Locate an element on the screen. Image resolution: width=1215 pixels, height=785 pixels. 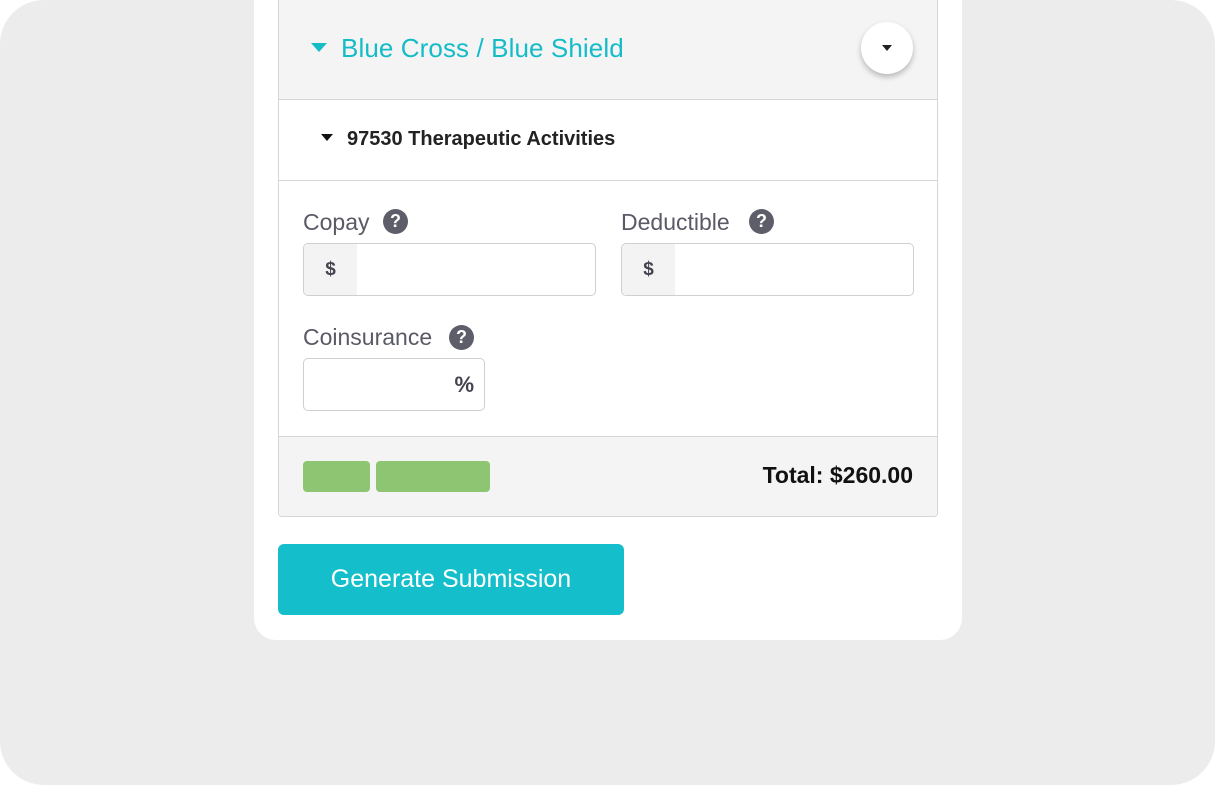
copay-field: $ is located at coordinates (449, 269).